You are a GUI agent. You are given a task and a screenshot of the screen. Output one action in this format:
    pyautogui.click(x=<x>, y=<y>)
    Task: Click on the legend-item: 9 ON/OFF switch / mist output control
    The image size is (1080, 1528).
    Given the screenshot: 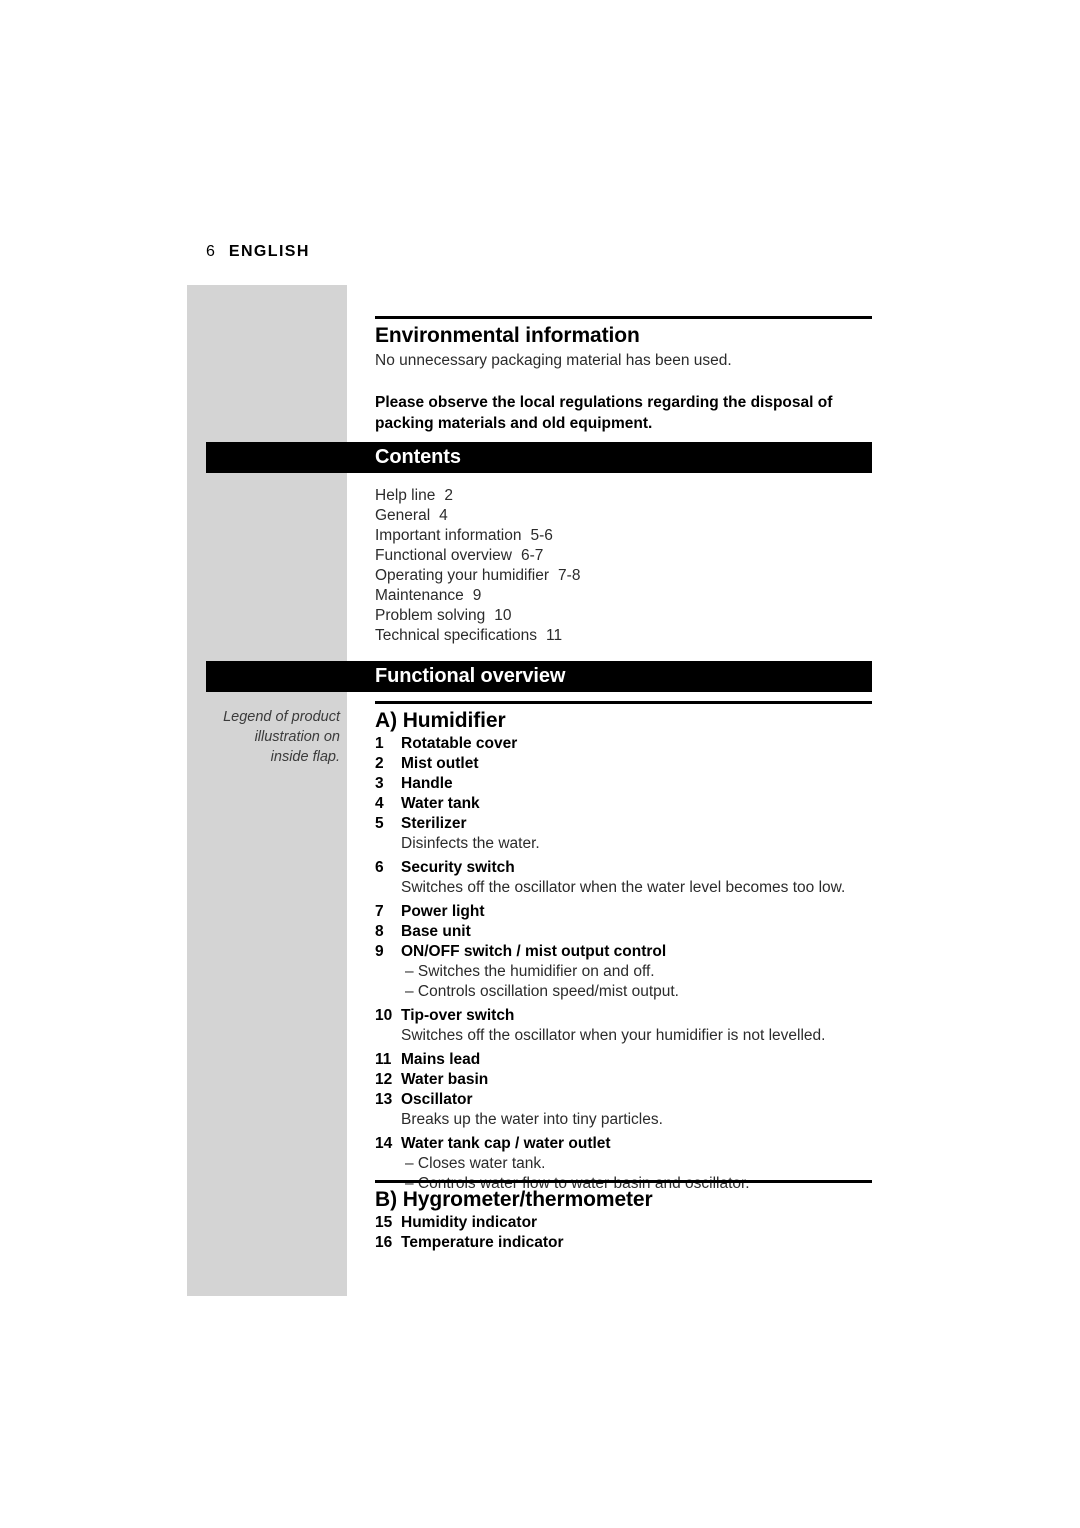 What is the action you would take?
    pyautogui.click(x=623, y=952)
    